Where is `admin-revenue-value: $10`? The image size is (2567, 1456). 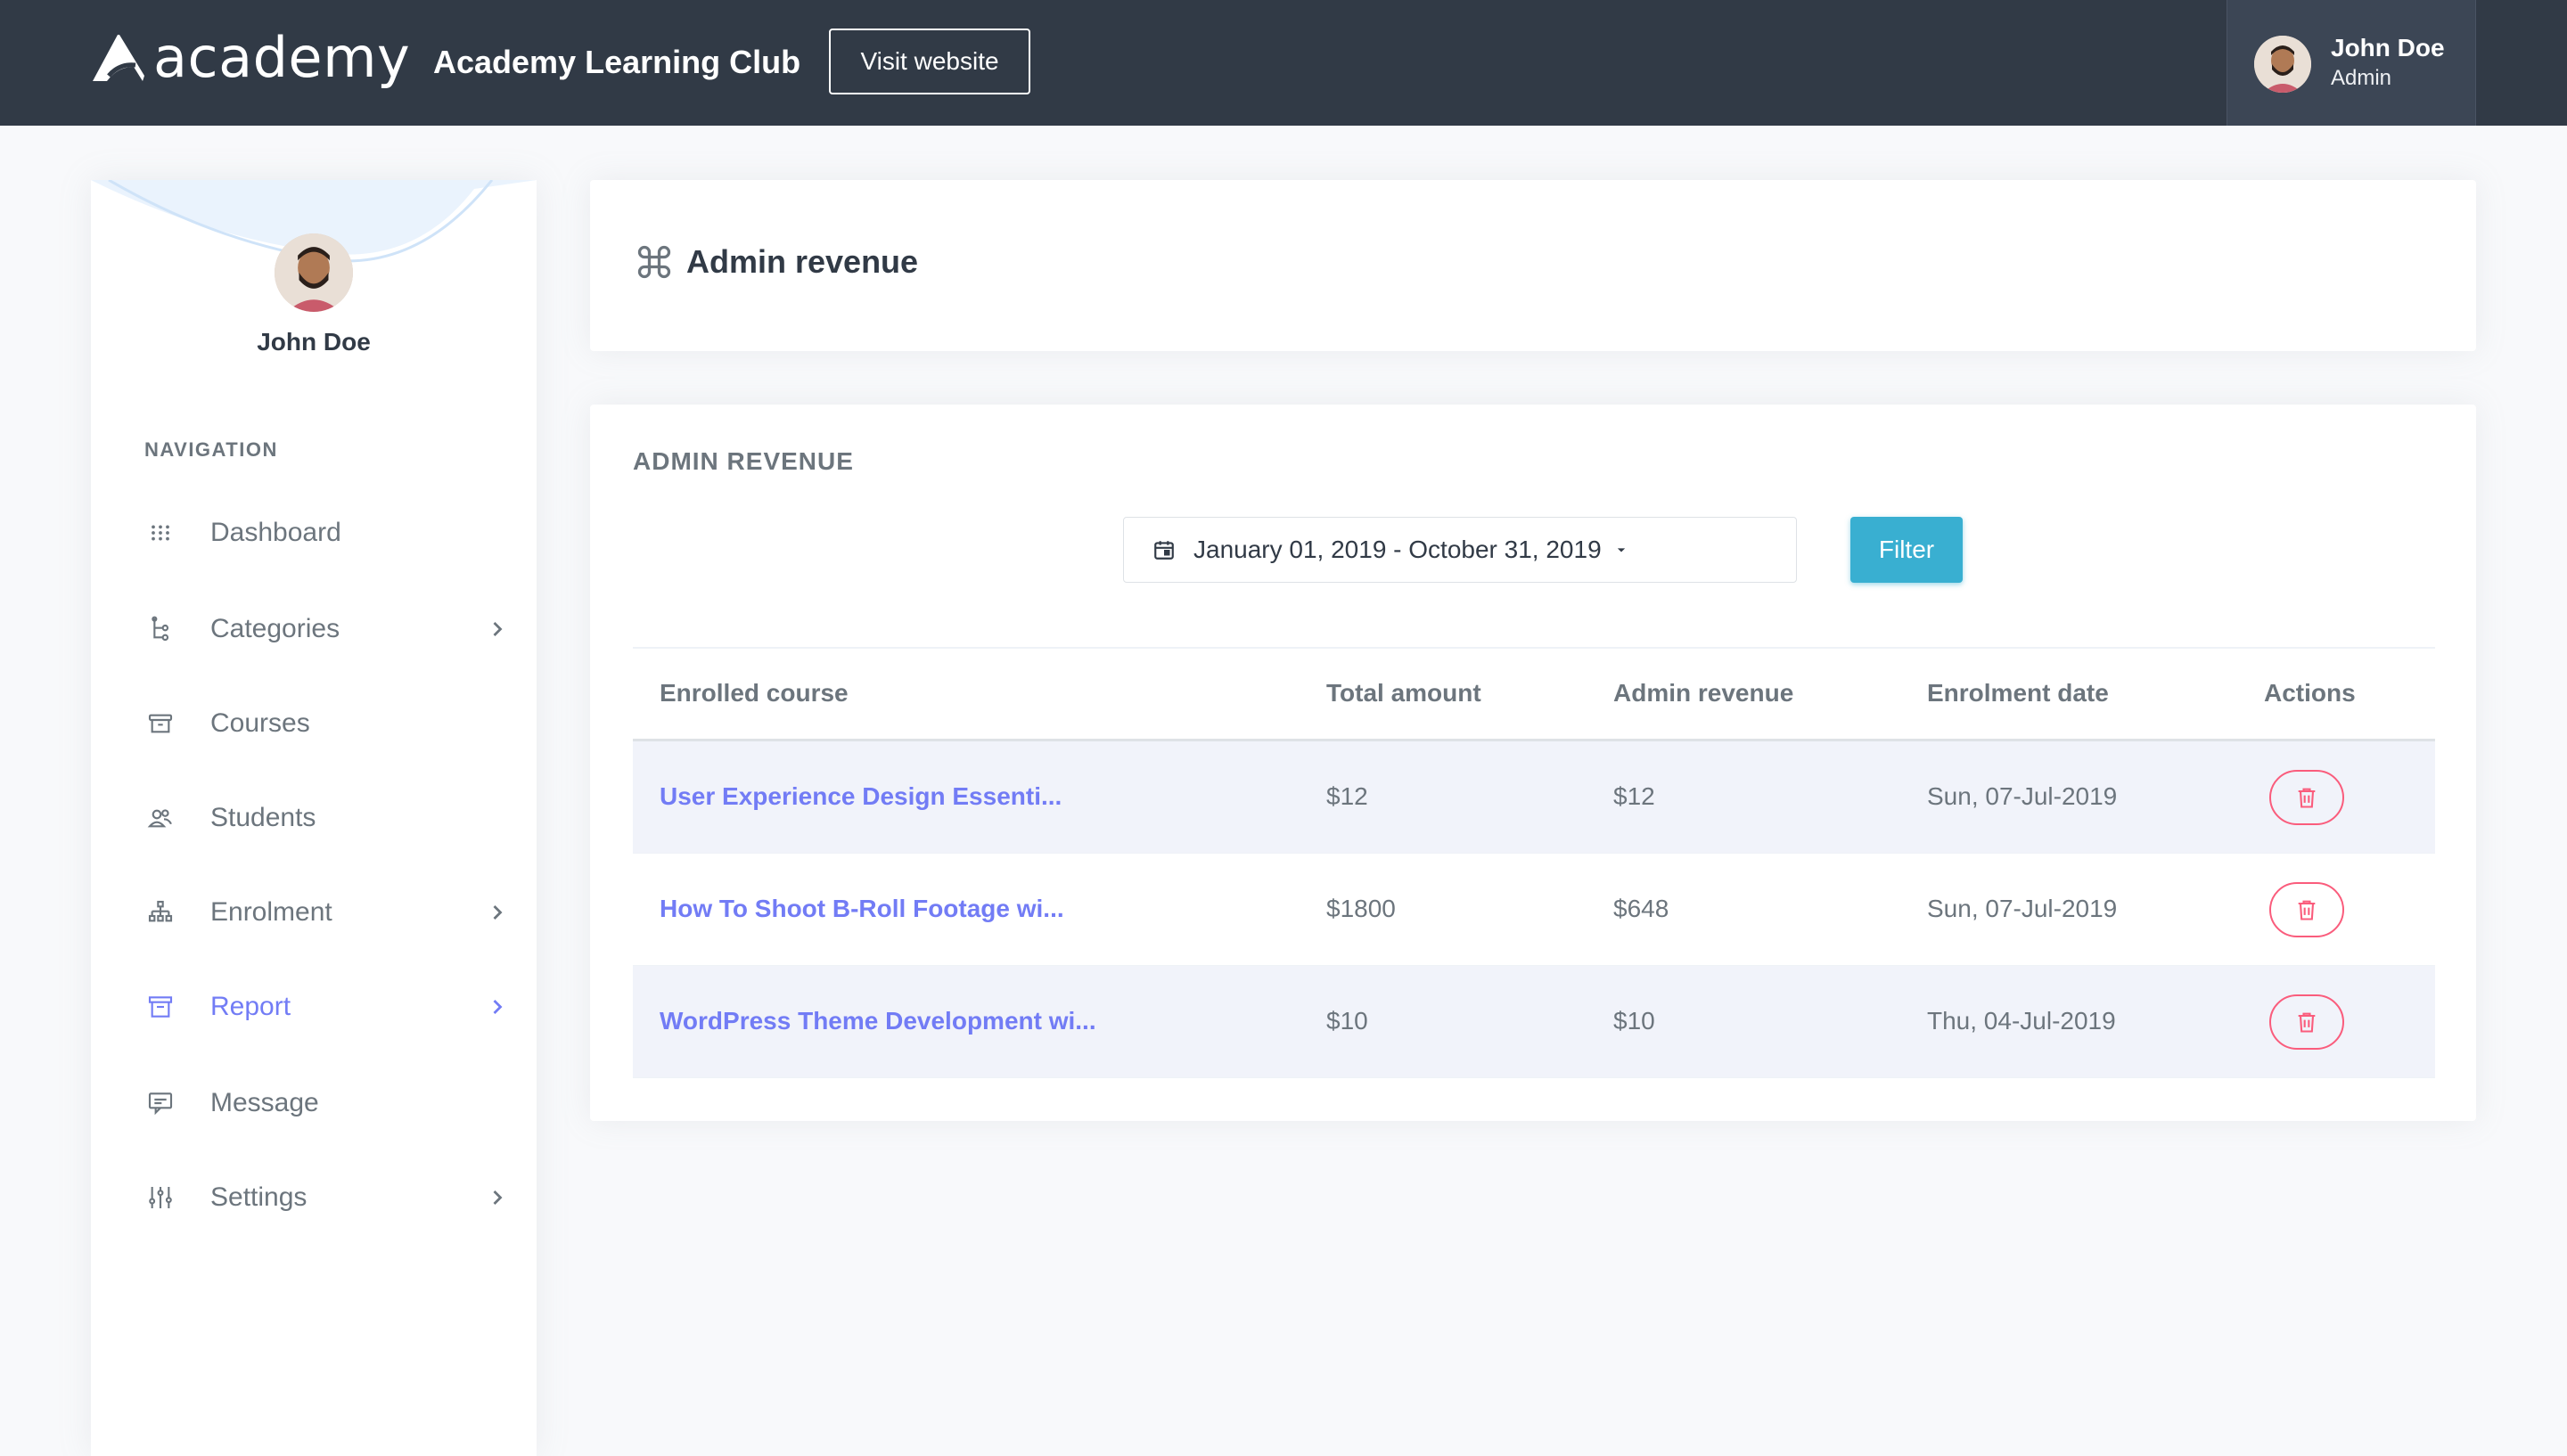 admin-revenue-value: $10 is located at coordinates (1634, 1021).